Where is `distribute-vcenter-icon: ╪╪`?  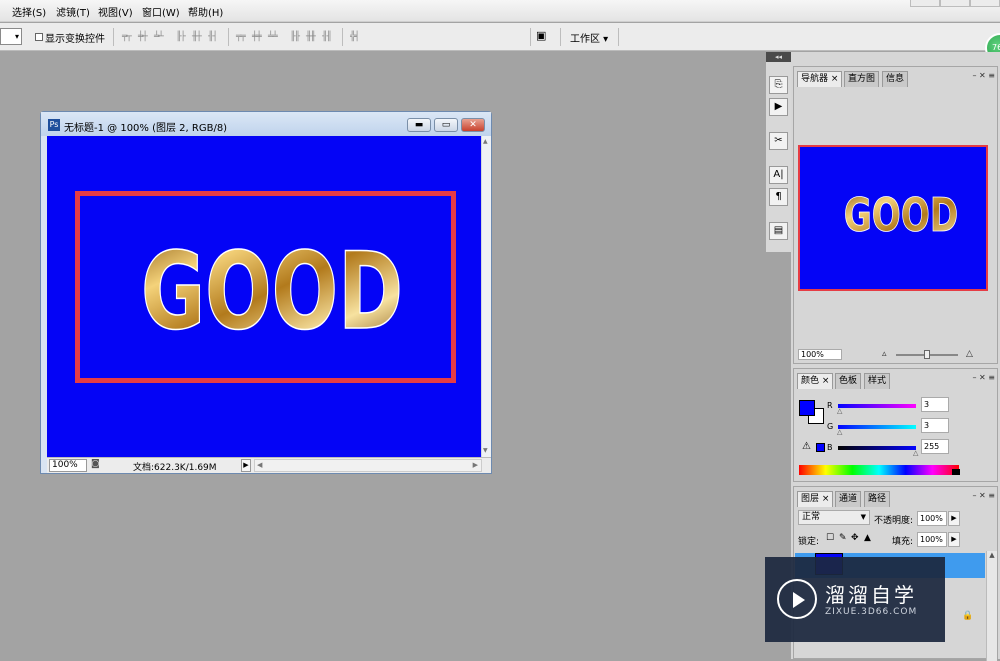 distribute-vcenter-icon: ╪╪ is located at coordinates (259, 37).